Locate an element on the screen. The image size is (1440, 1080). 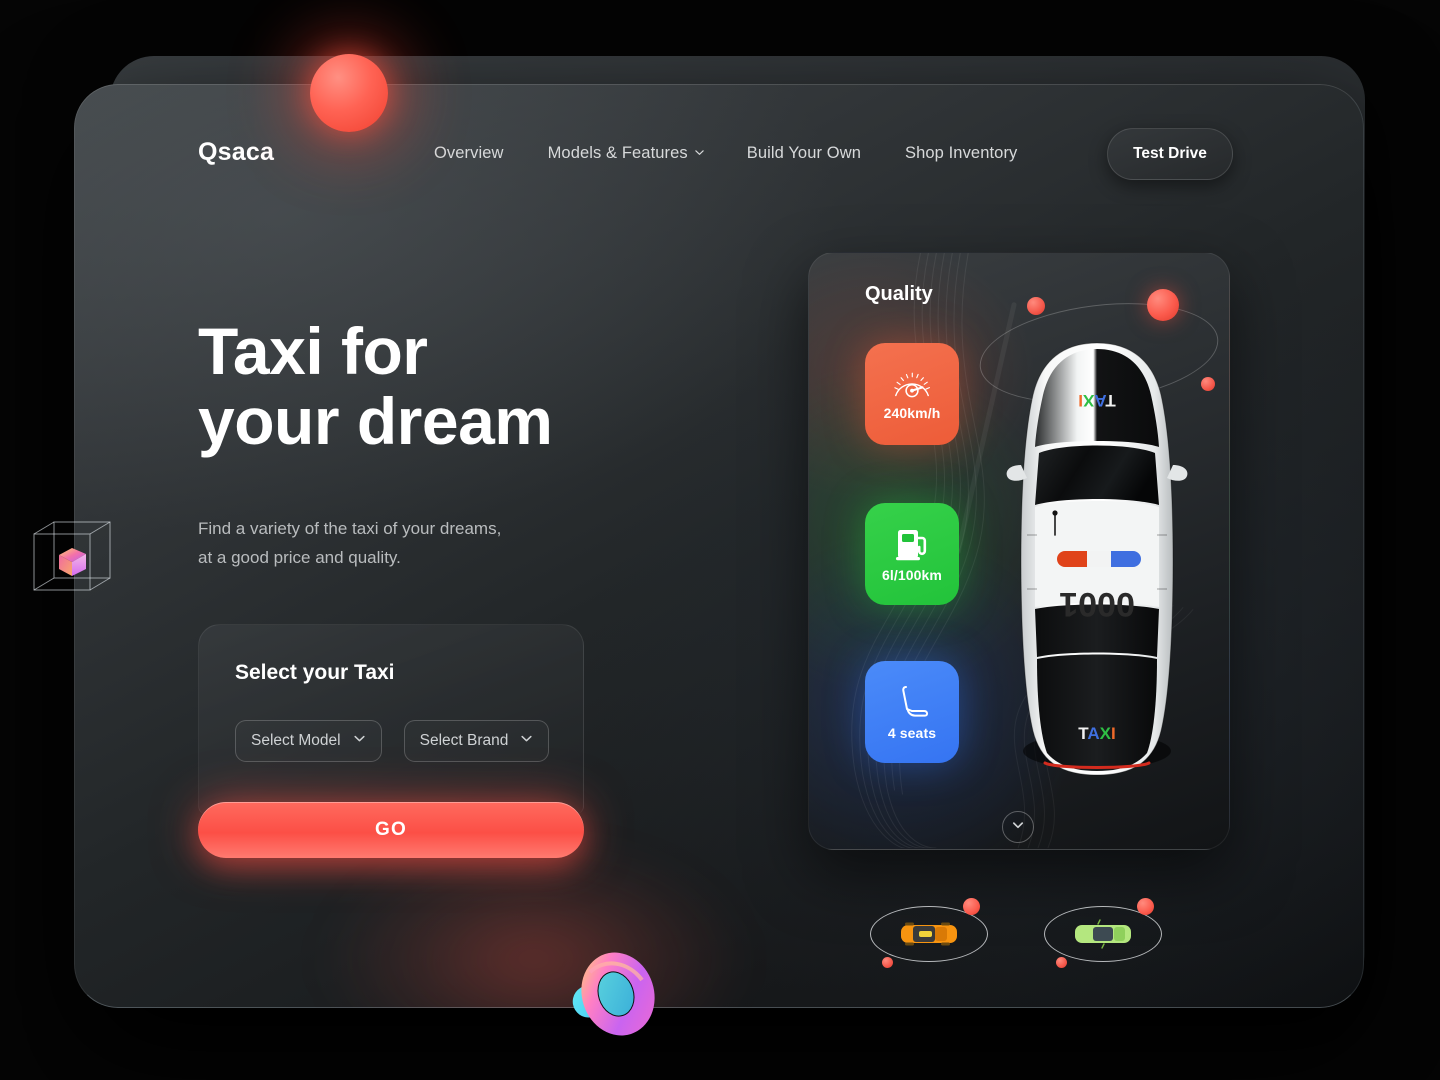
green-car-icon is located at coordinates (1103, 936).